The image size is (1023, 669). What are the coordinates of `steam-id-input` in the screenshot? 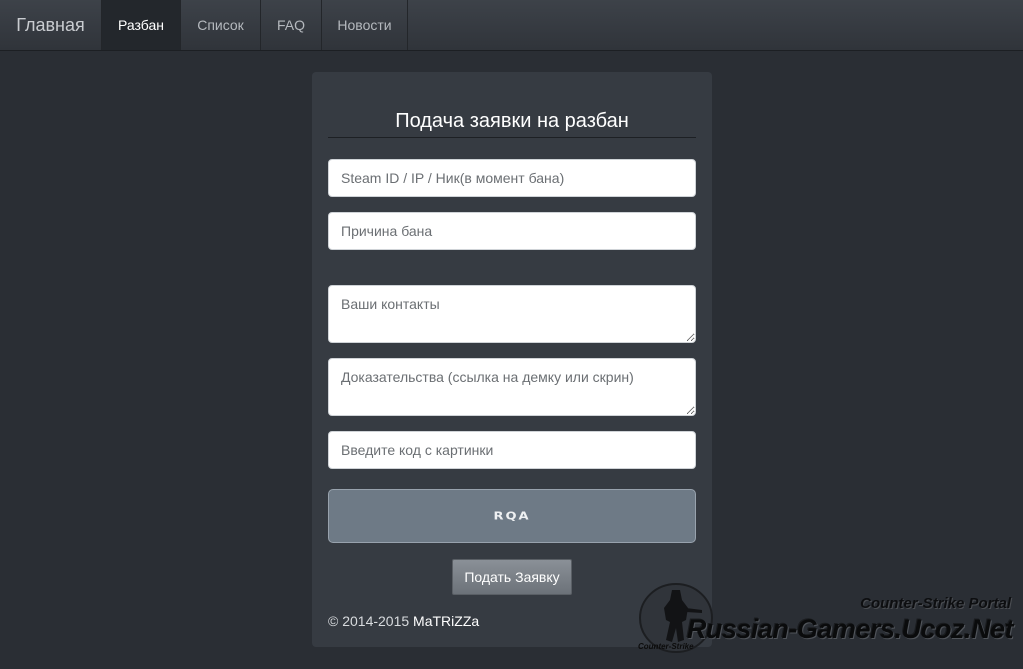 It's located at (512, 178).